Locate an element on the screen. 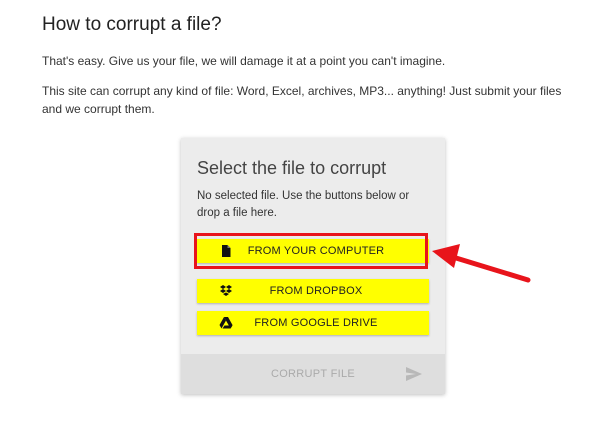 The image size is (600, 442). corrupt-file-label: CORRUPT FILE is located at coordinates (313, 374).